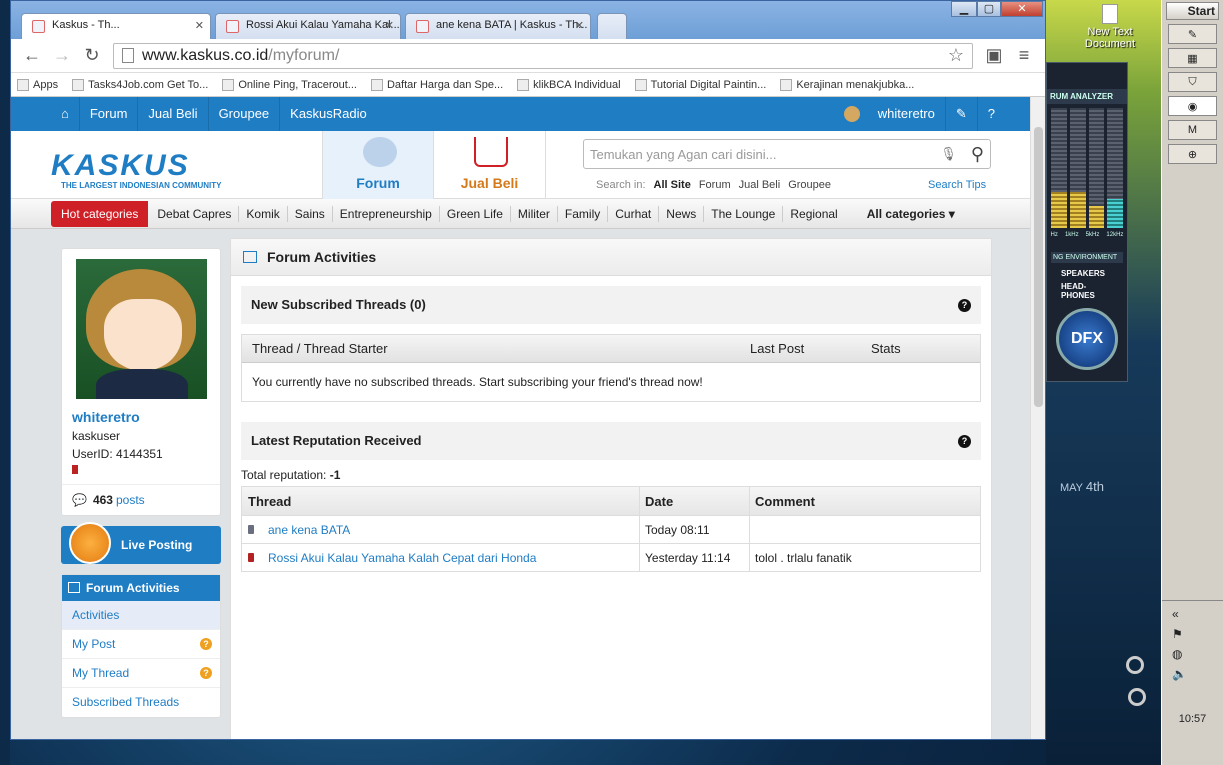 The image size is (1223, 765). What do you see at coordinates (1192, 11) in the screenshot?
I see `start-button: Start` at bounding box center [1192, 11].